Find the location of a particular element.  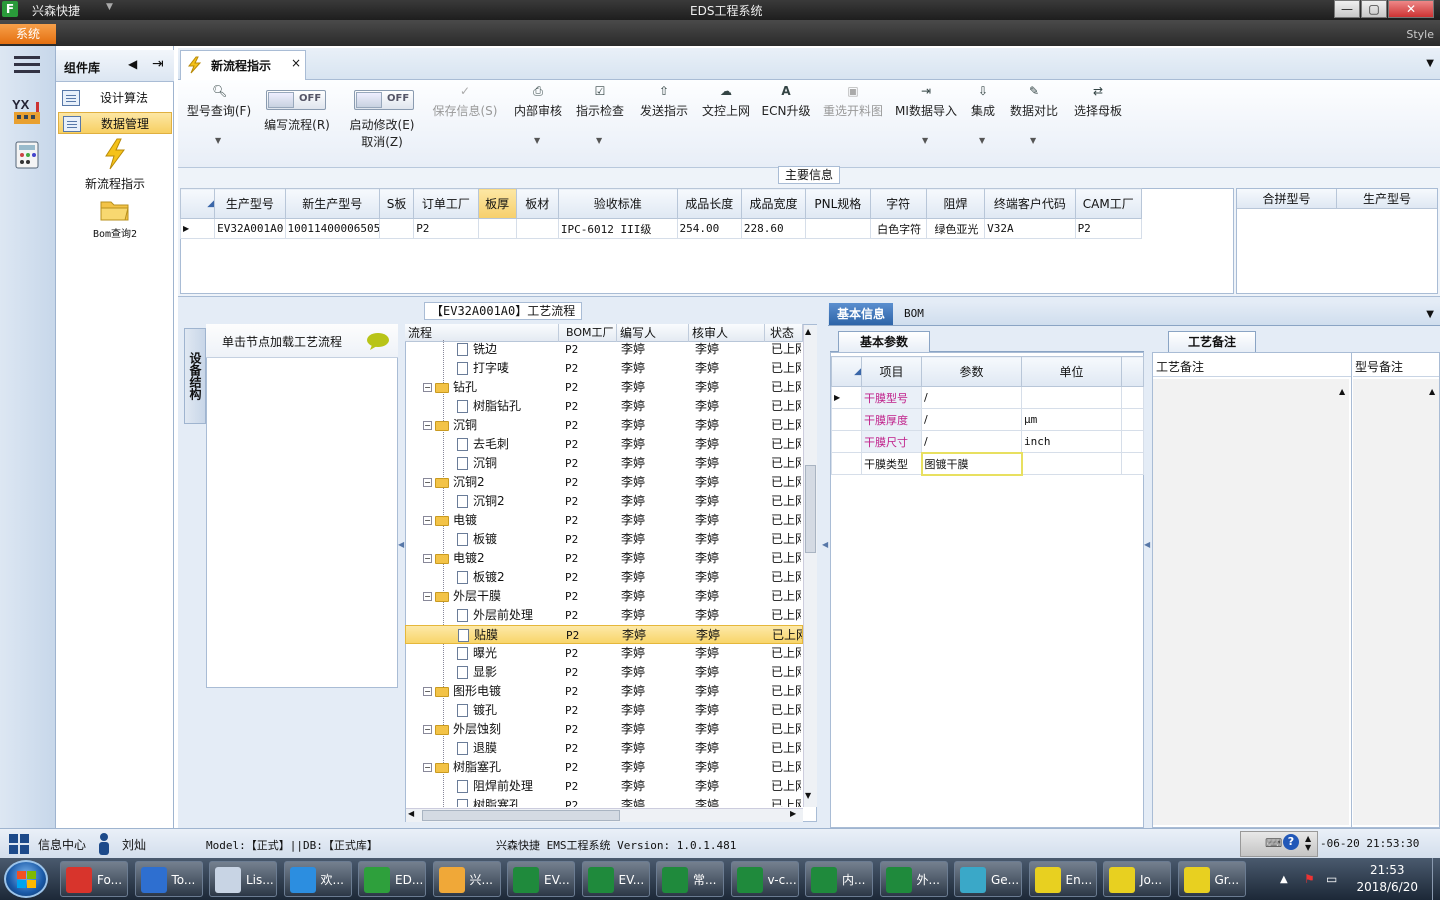

tree-row: 树脂塞孔 P2 李婷 李婷 已上网 is located at coordinates (604, 801).